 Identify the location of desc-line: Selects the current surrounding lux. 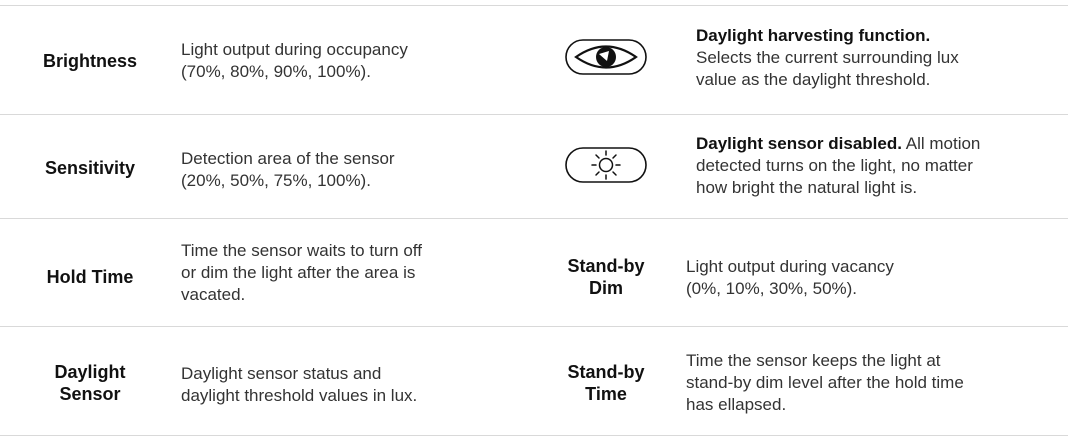
(827, 57).